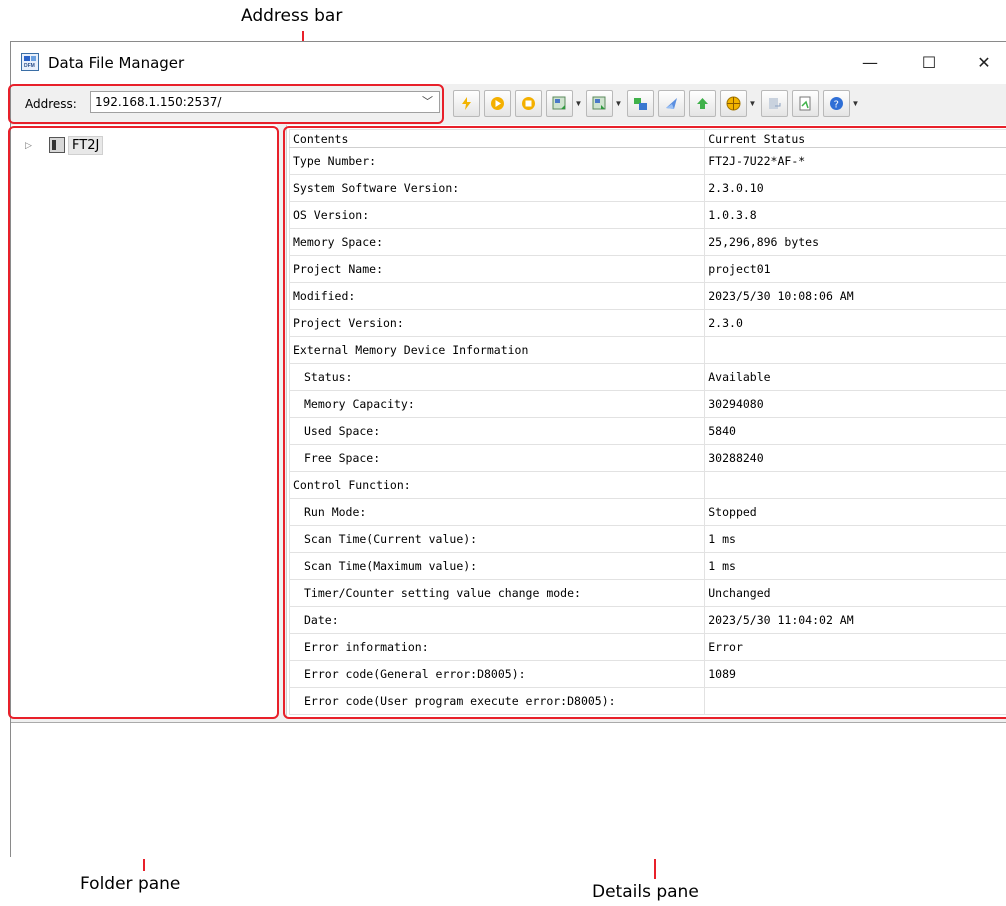 Image resolution: width=1006 pixels, height=906 pixels. What do you see at coordinates (855, 103) in the screenshot?
I see `help-dropdown-icon: ▼` at bounding box center [855, 103].